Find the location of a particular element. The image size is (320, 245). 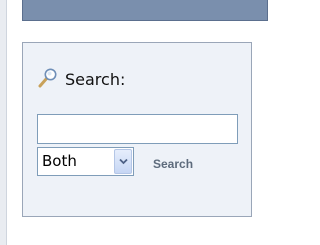

search-scope-select: Both is located at coordinates (85, 161).